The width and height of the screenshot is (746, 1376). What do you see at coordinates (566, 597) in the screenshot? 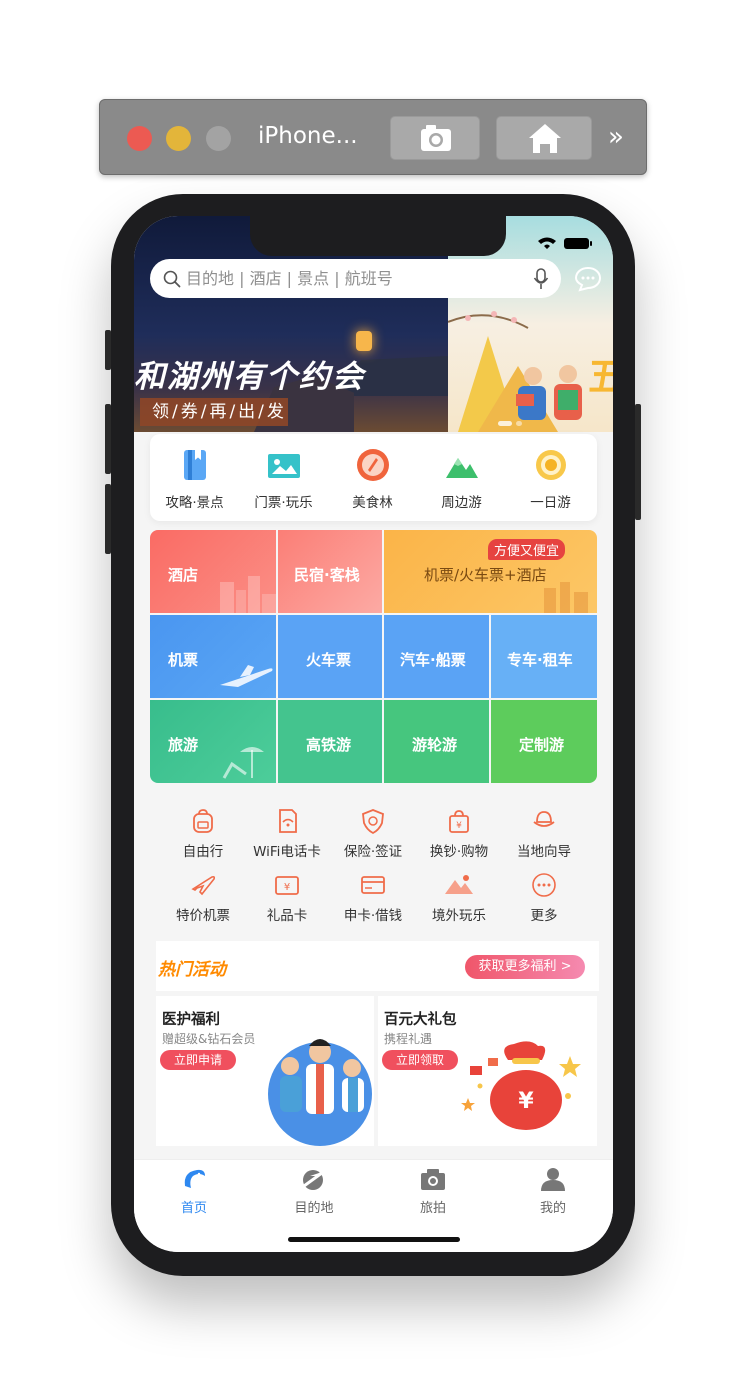
I see `buildings-illustration` at bounding box center [566, 597].